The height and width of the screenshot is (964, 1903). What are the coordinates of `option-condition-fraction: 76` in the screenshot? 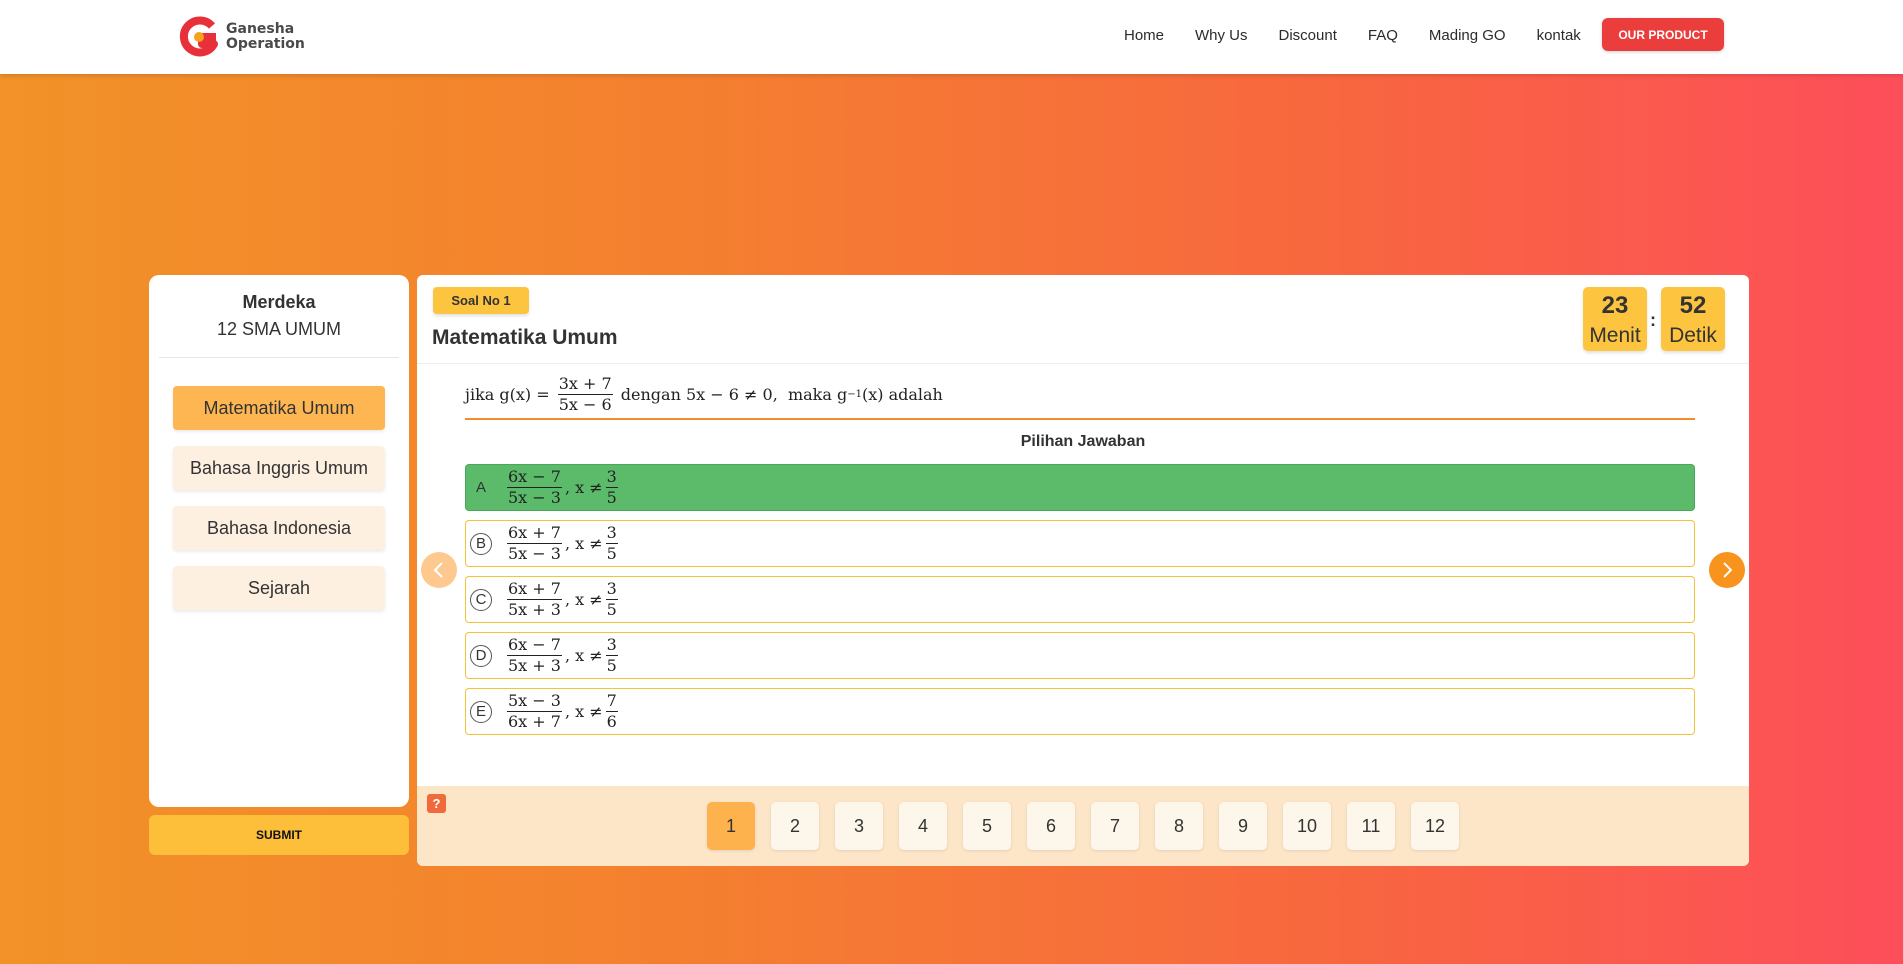 It's located at (611, 711).